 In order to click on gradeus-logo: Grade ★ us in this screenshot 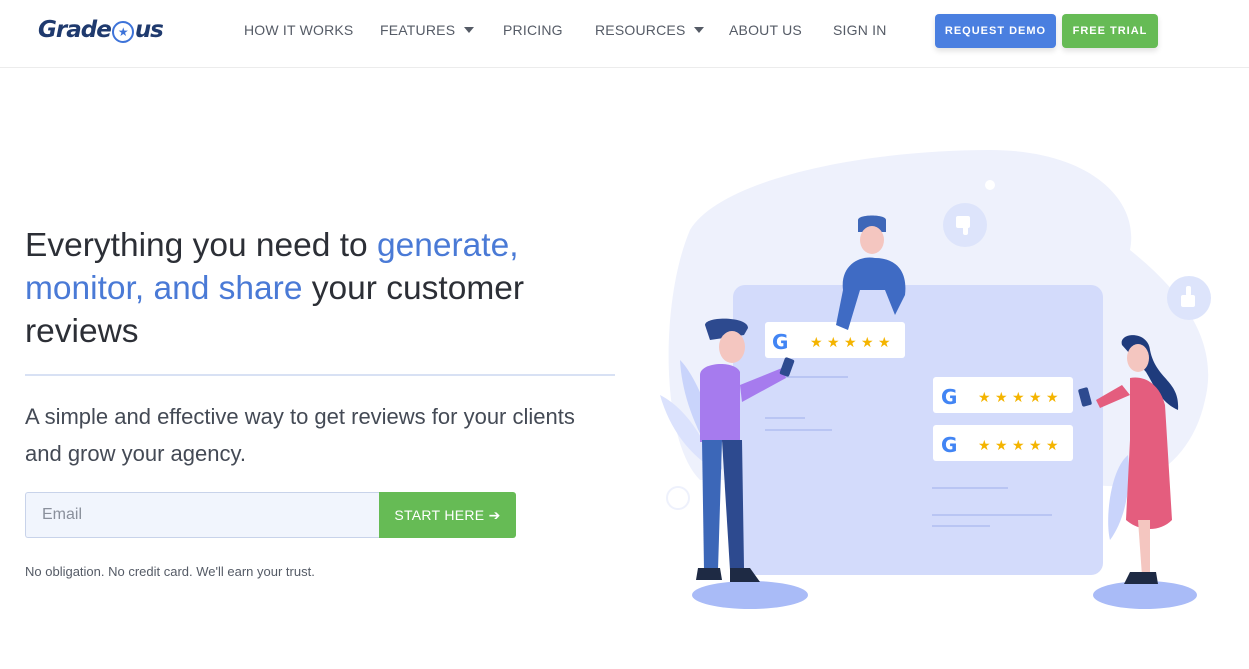, I will do `click(101, 30)`.